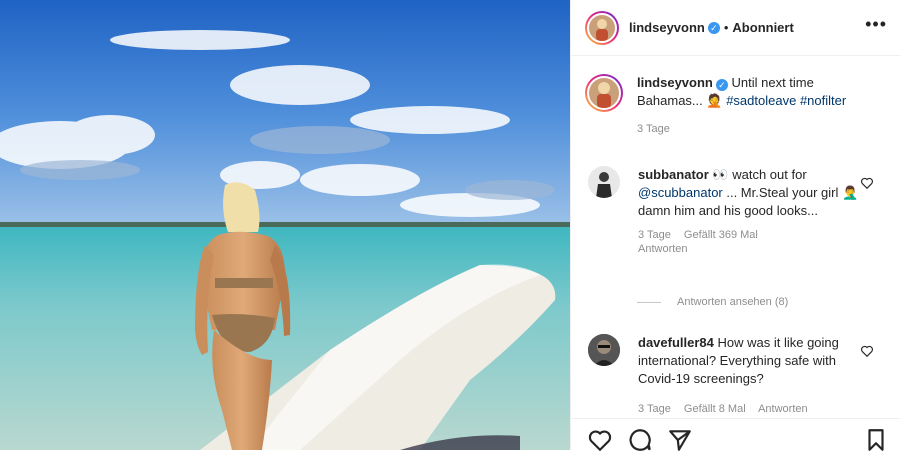 This screenshot has width=900, height=453. I want to click on view-replies-button: Antworten ansehen (8), so click(712, 302).